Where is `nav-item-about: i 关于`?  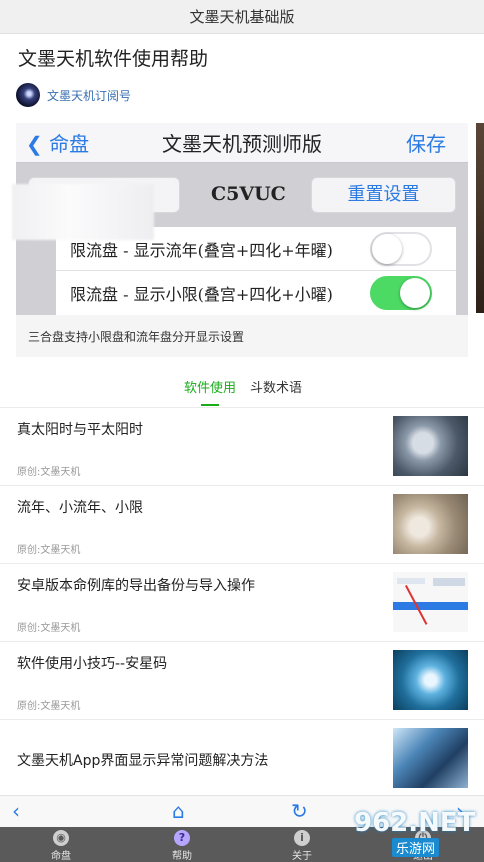
nav-item-about: i 关于 is located at coordinates (302, 846).